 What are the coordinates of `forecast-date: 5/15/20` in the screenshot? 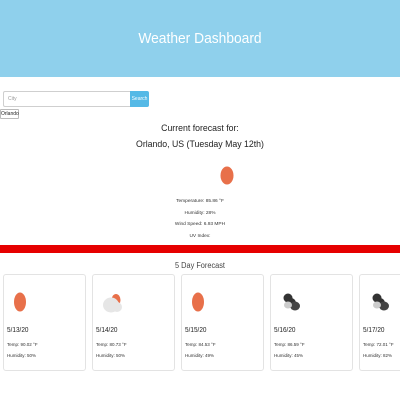 It's located at (196, 330).